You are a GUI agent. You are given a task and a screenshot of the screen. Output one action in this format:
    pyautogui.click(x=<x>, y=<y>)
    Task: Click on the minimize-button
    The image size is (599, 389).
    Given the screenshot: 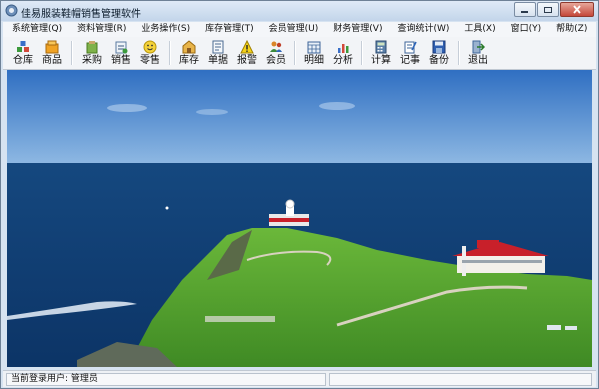 What is the action you would take?
    pyautogui.click(x=525, y=9)
    